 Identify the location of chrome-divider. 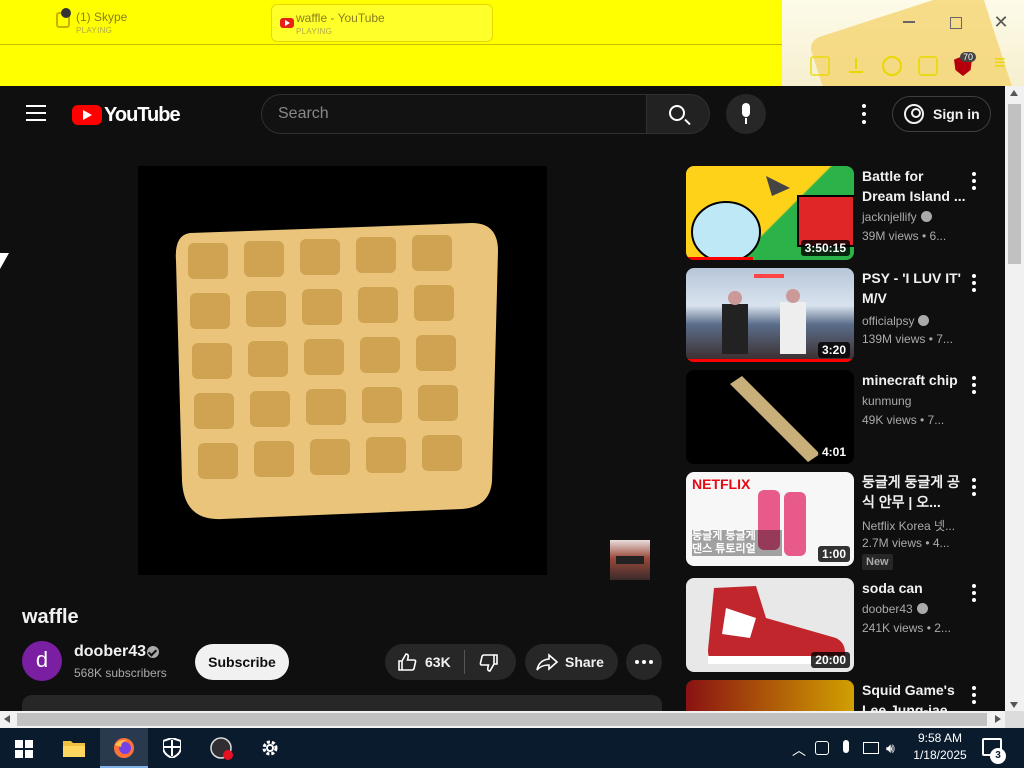
(391, 44).